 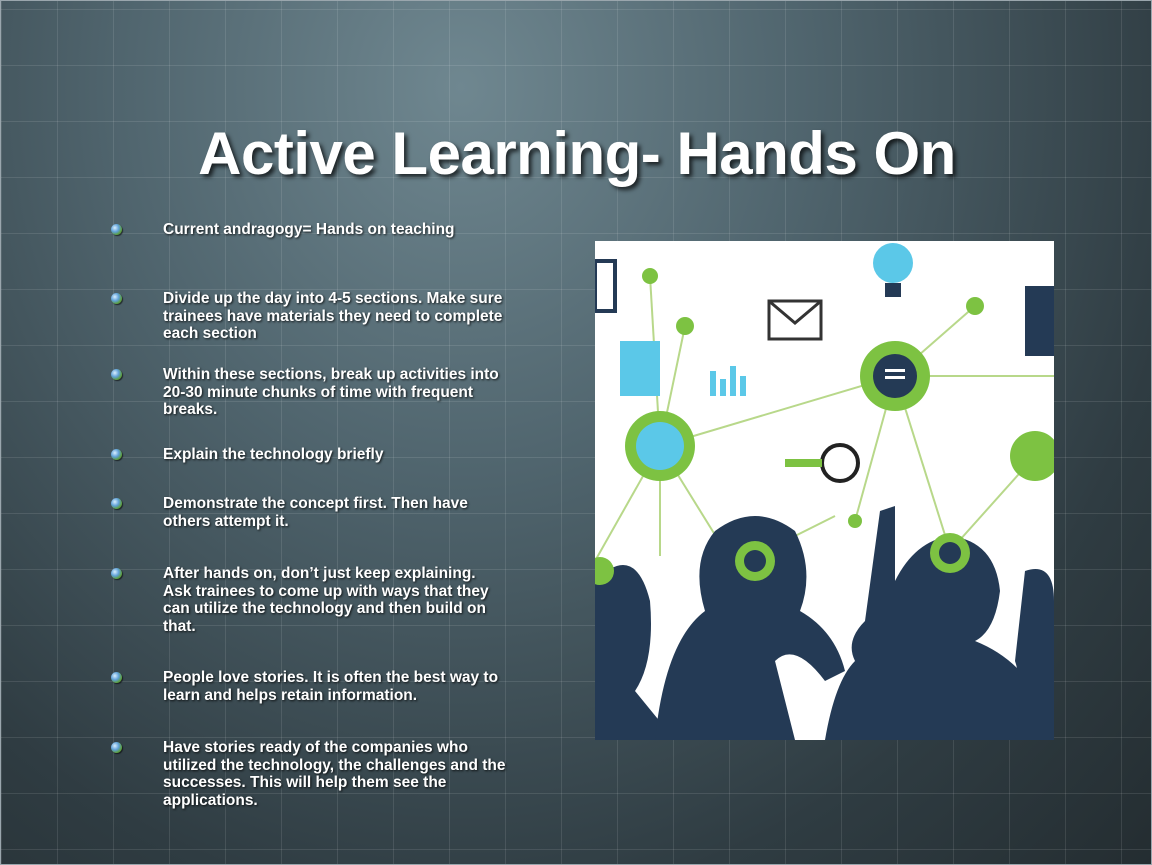 I want to click on bar-chart-icon, so click(x=728, y=381).